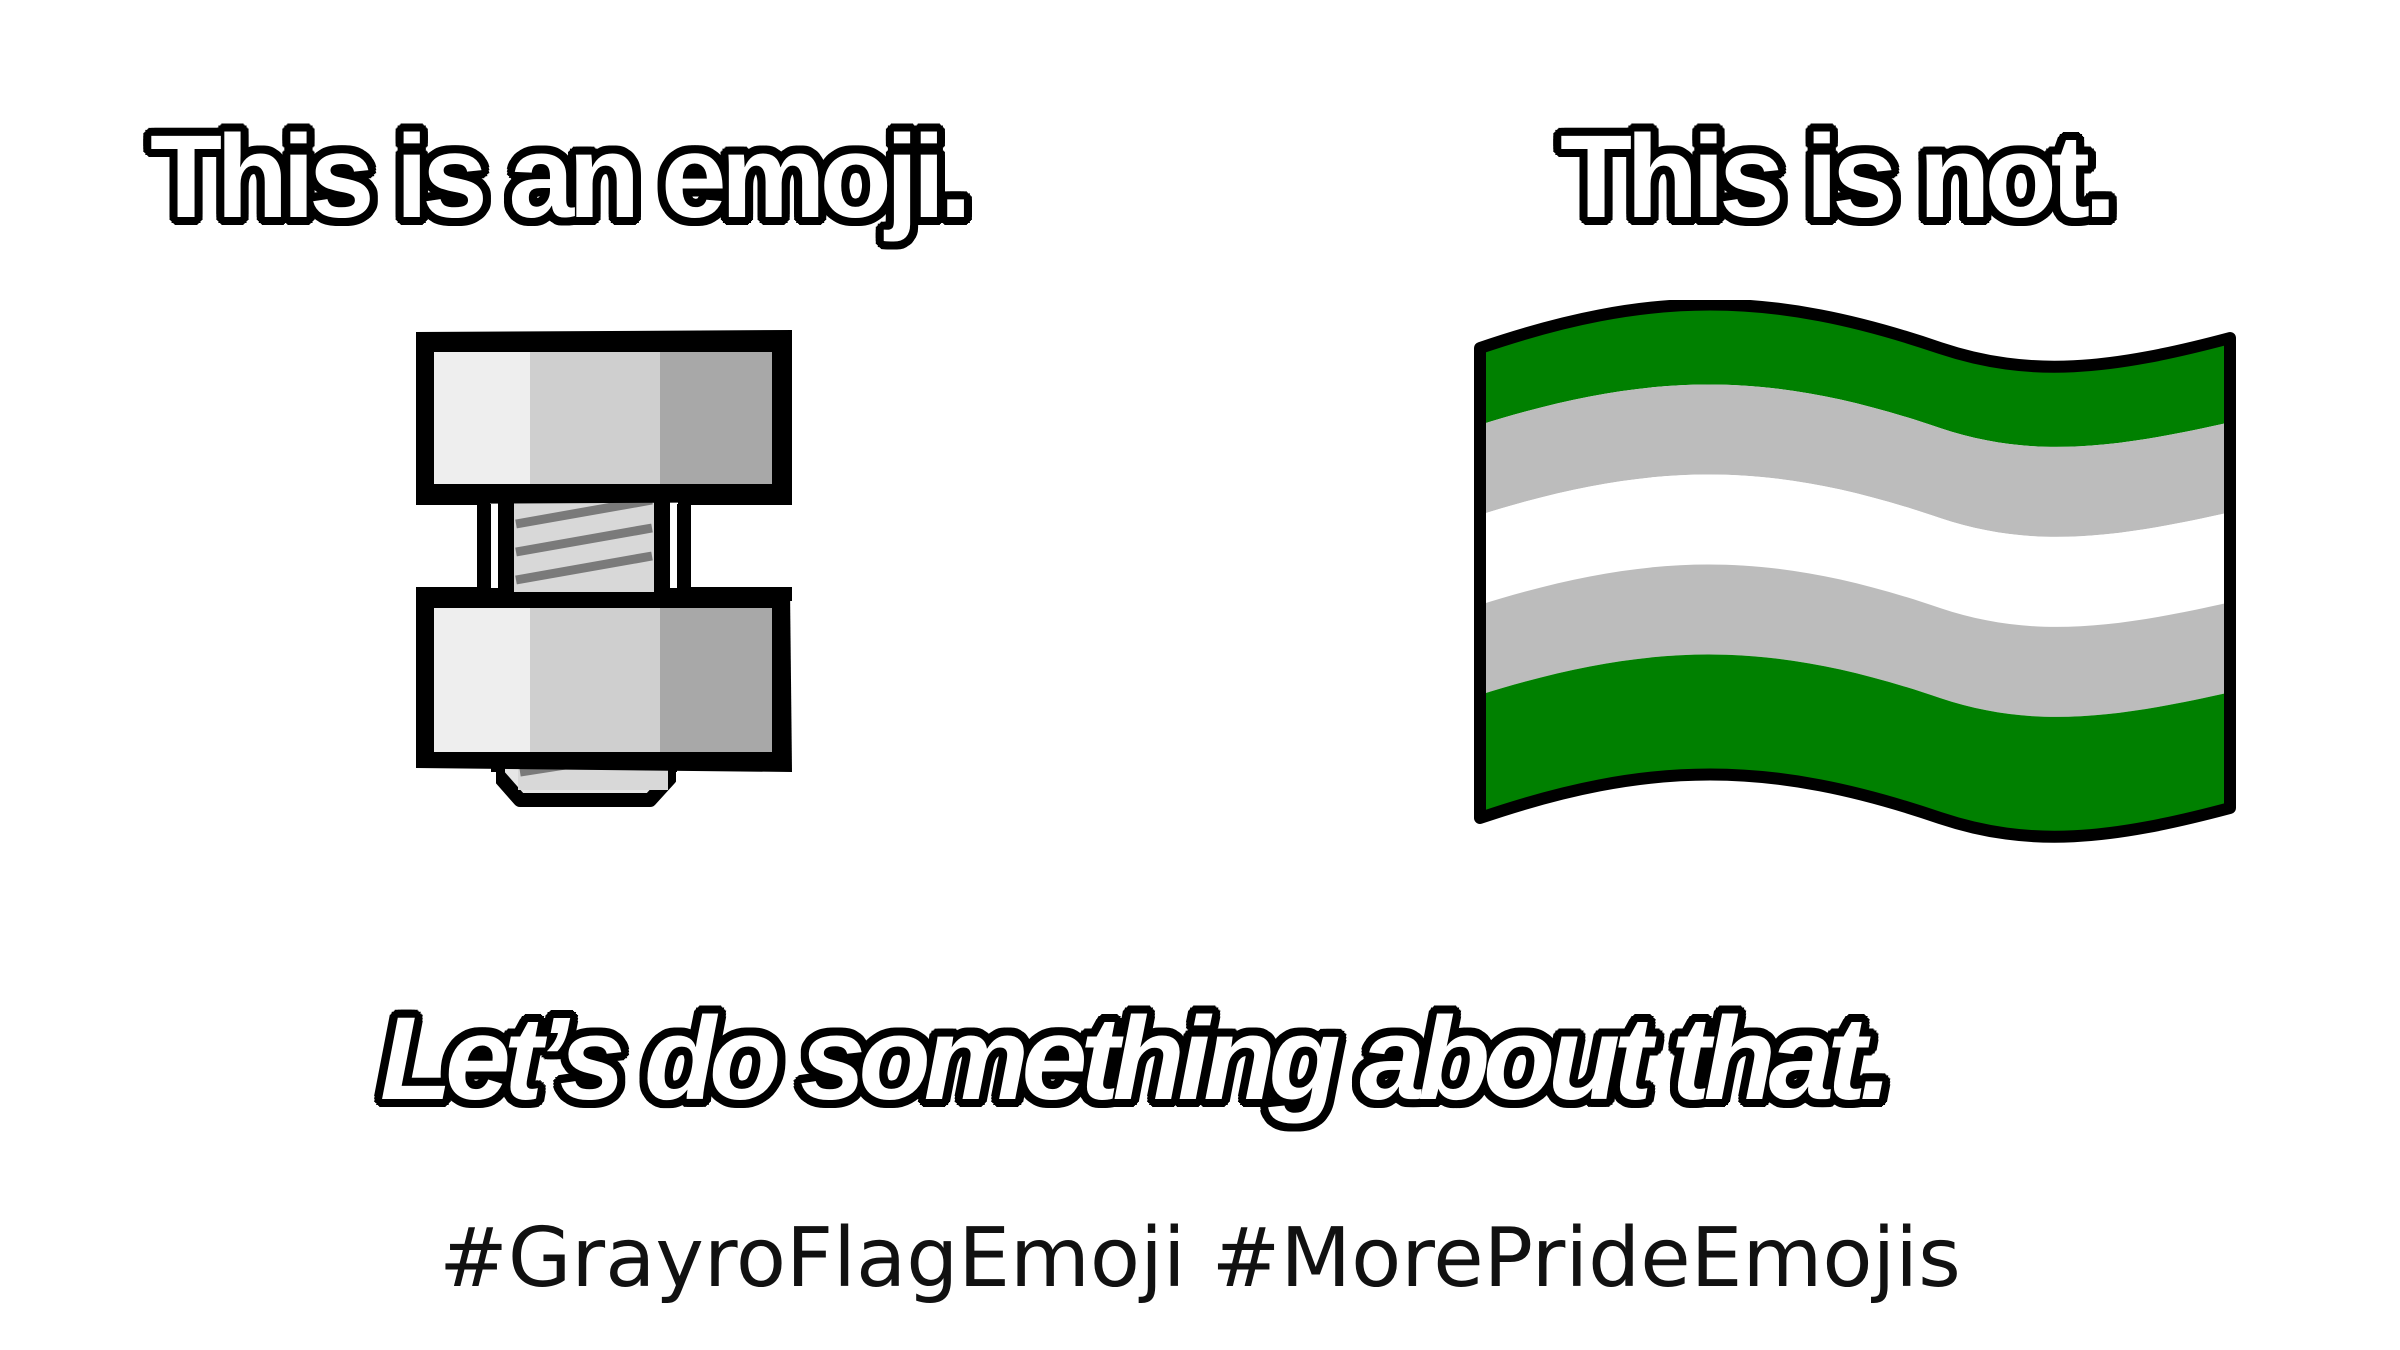 This screenshot has width=2400, height=1350. Describe the element at coordinates (561, 177) in the screenshot. I see `heading-left: This is an emoji.` at that location.